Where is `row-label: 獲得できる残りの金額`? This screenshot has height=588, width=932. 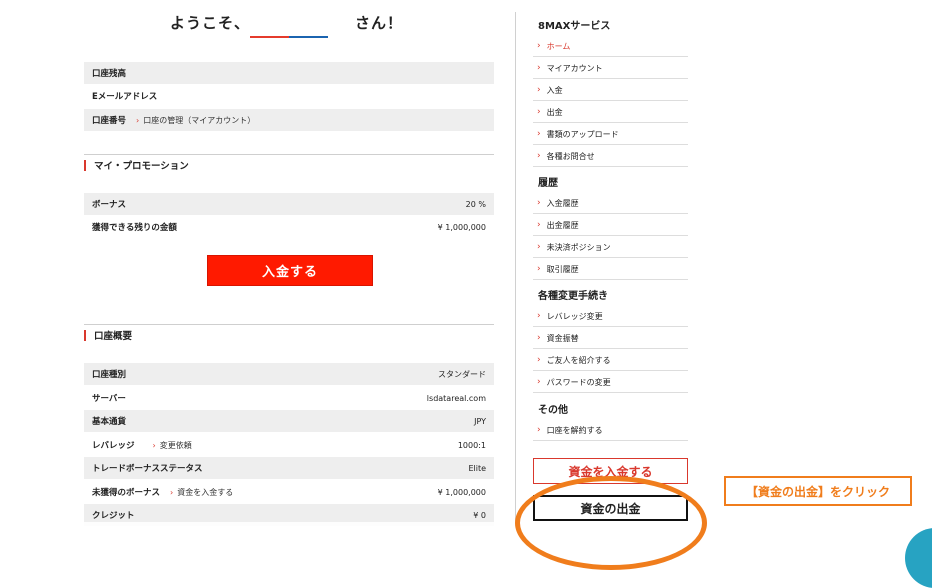
row-label: 獲得できる残りの金額 is located at coordinates (134, 228).